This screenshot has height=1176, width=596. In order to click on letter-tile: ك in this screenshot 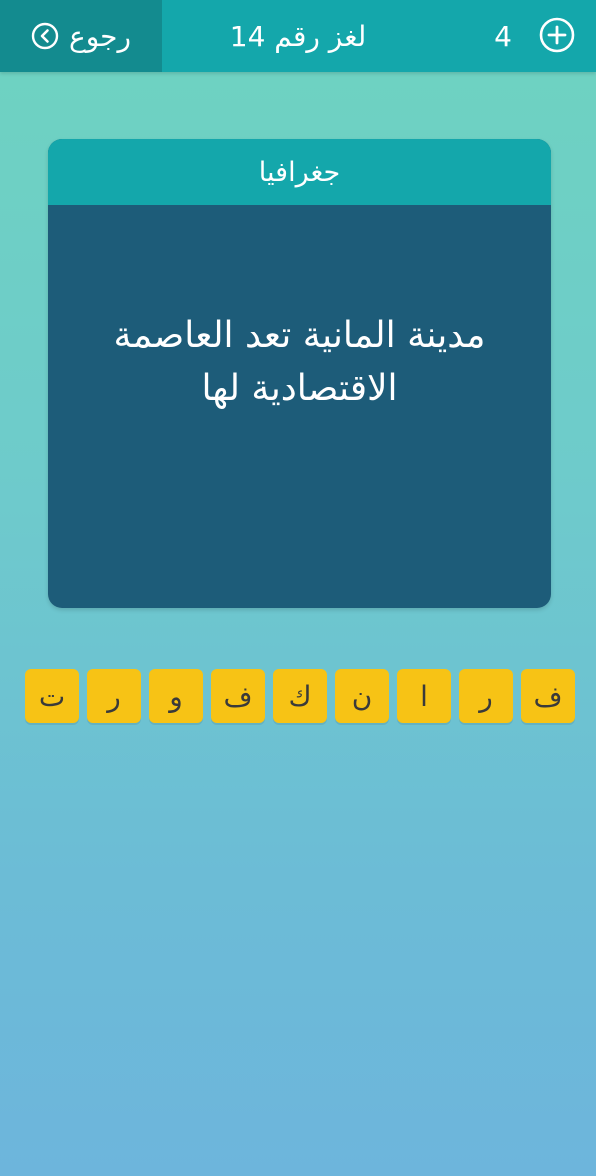, I will do `click(300, 696)`.